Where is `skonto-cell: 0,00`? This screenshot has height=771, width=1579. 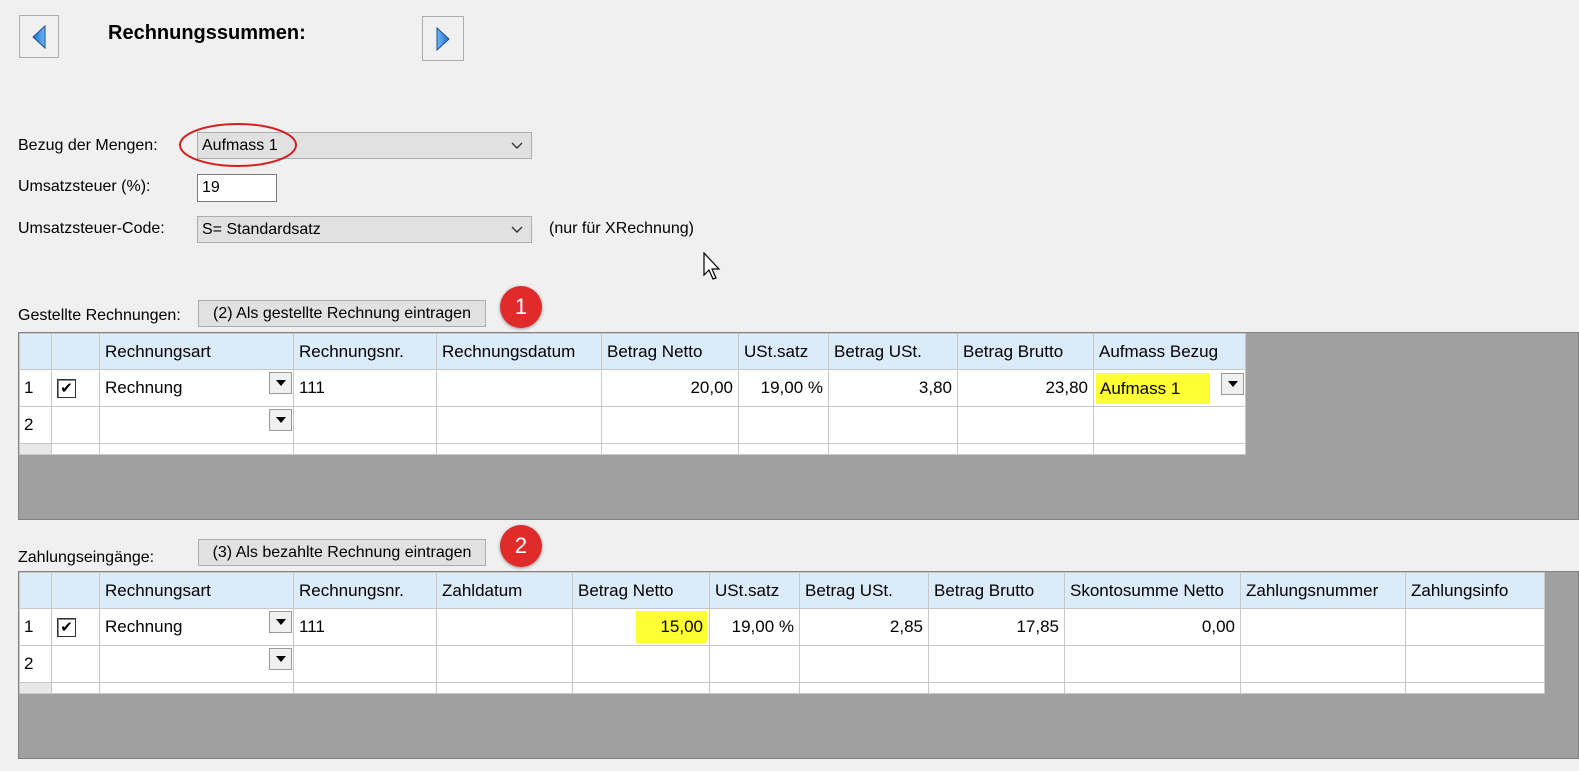
skonto-cell: 0,00 is located at coordinates (1152, 627).